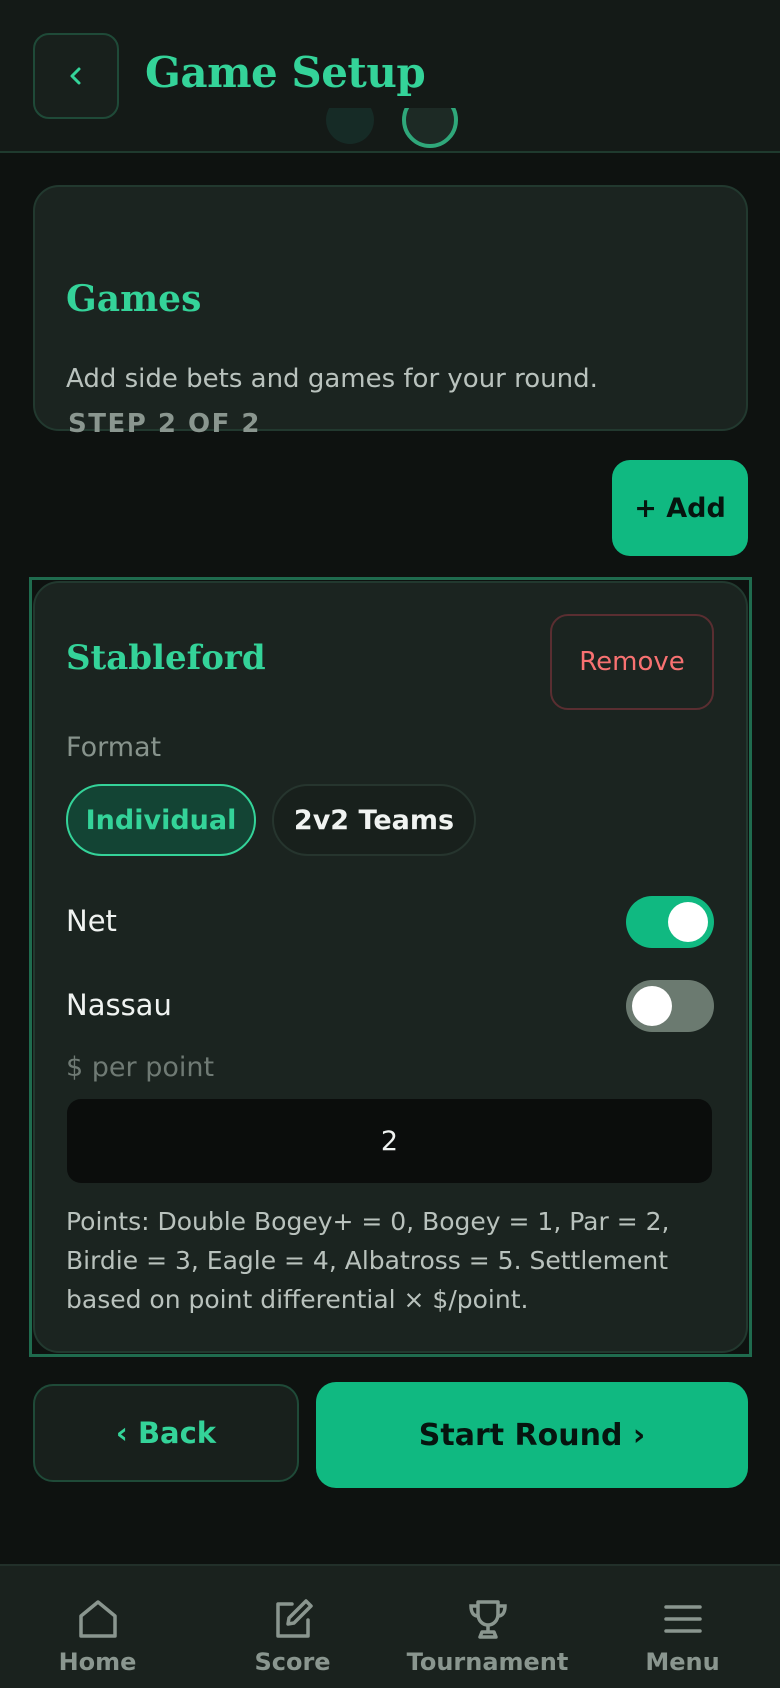 The height and width of the screenshot is (1688, 780). I want to click on nav-label: Score, so click(292, 1662).